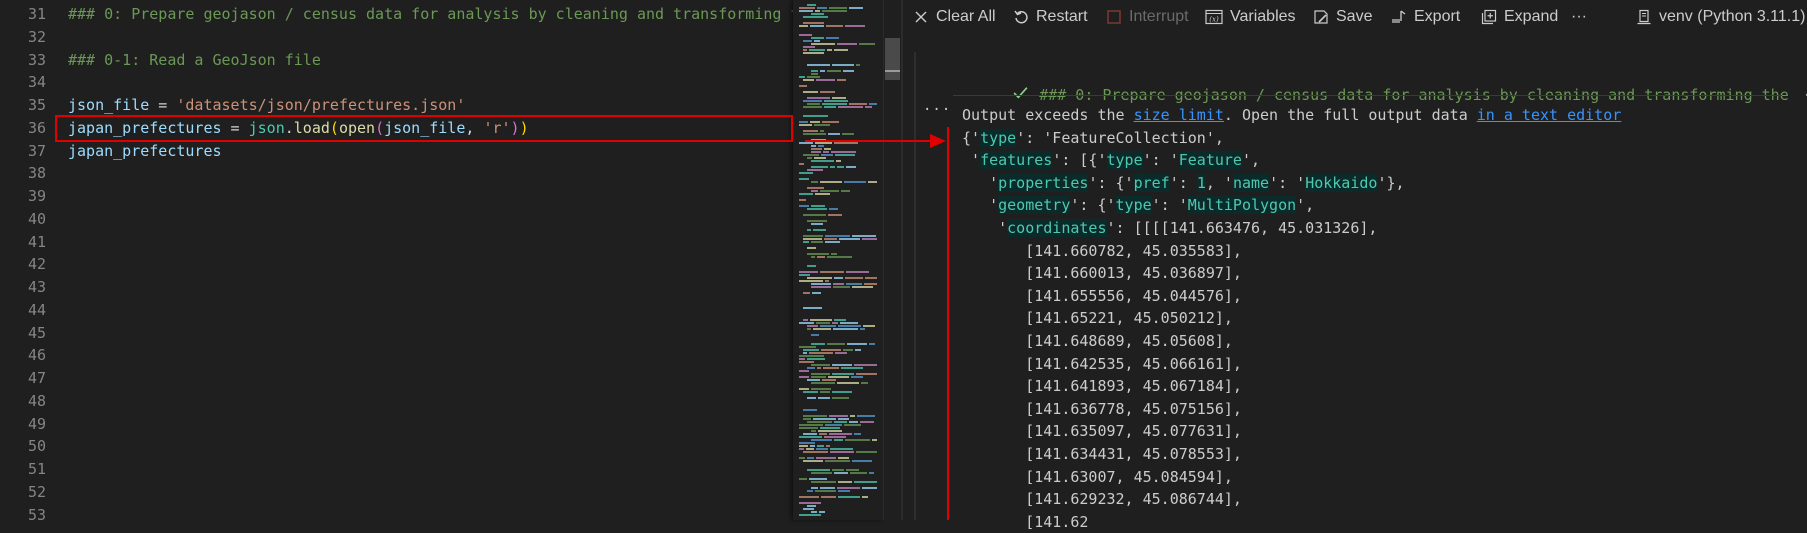 The image size is (1807, 533). Describe the element at coordinates (1250, 17) in the screenshot. I see `variables-button: (x) Variables` at that location.